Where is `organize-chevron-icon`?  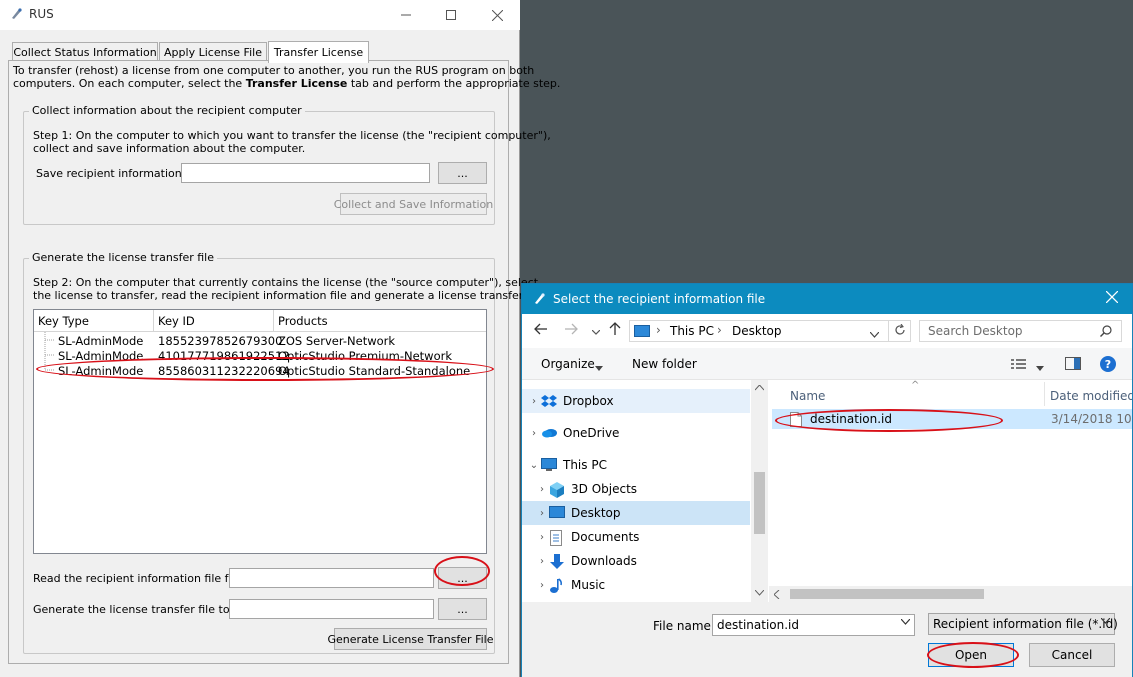
organize-chevron-icon is located at coordinates (599, 367).